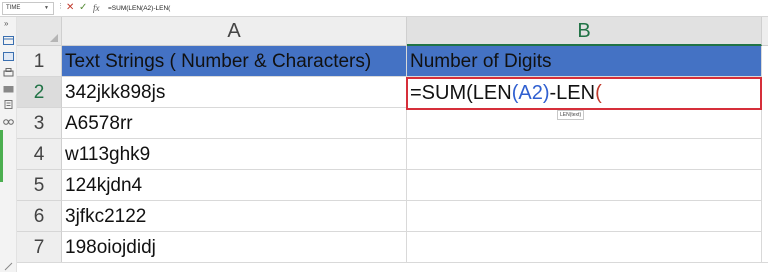 The height and width of the screenshot is (272, 768). I want to click on cell-a2: 342jkk898js, so click(234, 92).